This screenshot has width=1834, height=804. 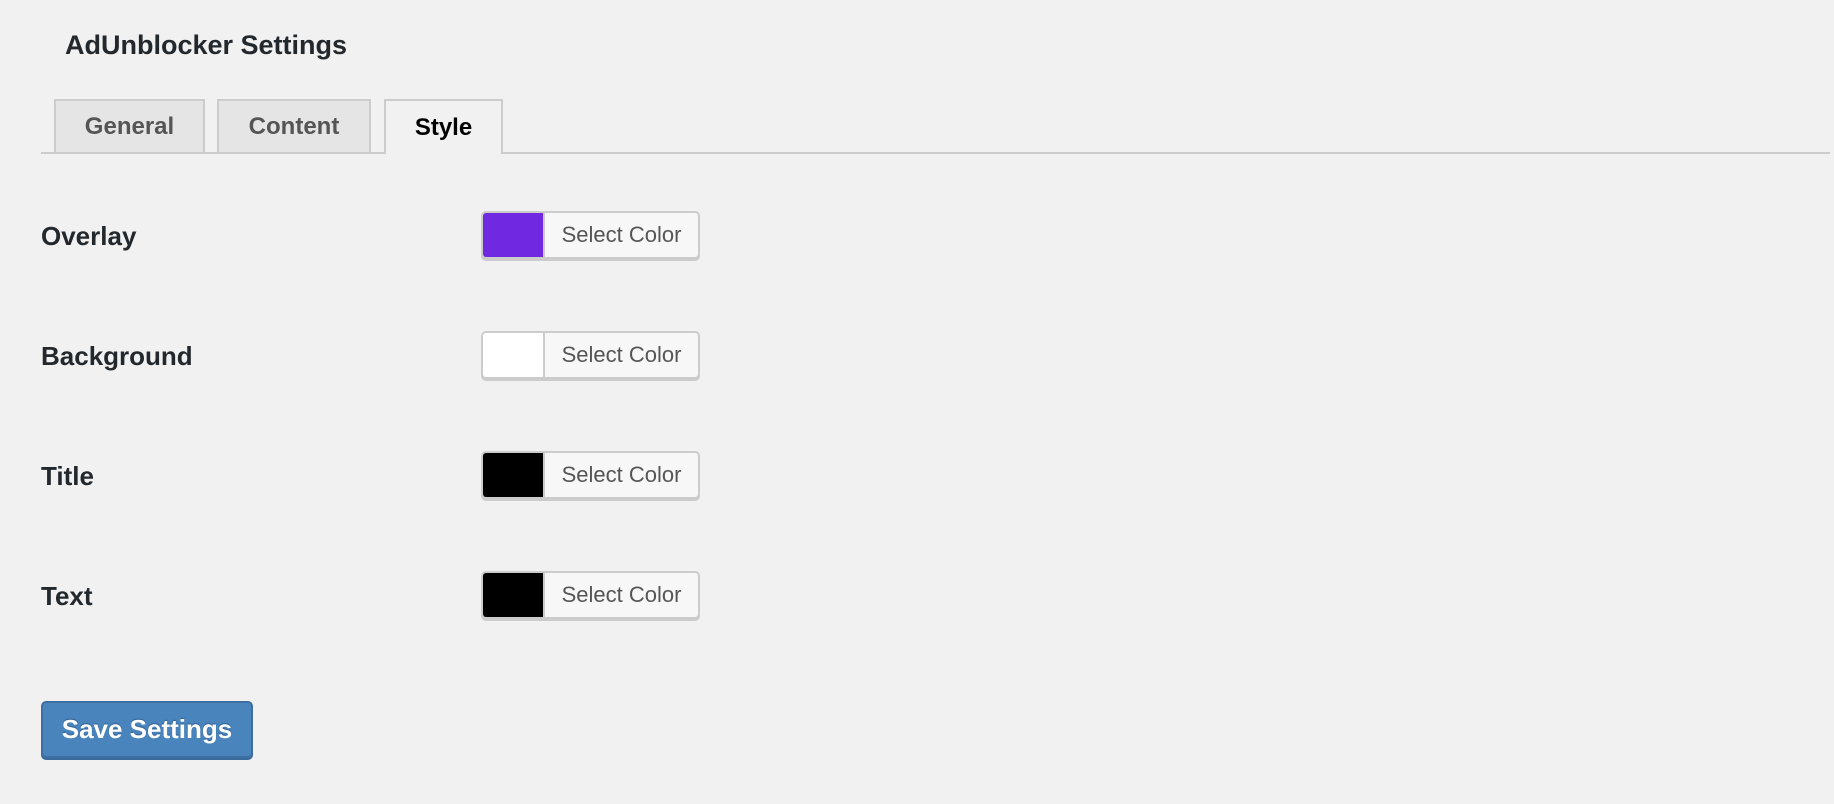 What do you see at coordinates (129, 125) in the screenshot?
I see `tab-general: General` at bounding box center [129, 125].